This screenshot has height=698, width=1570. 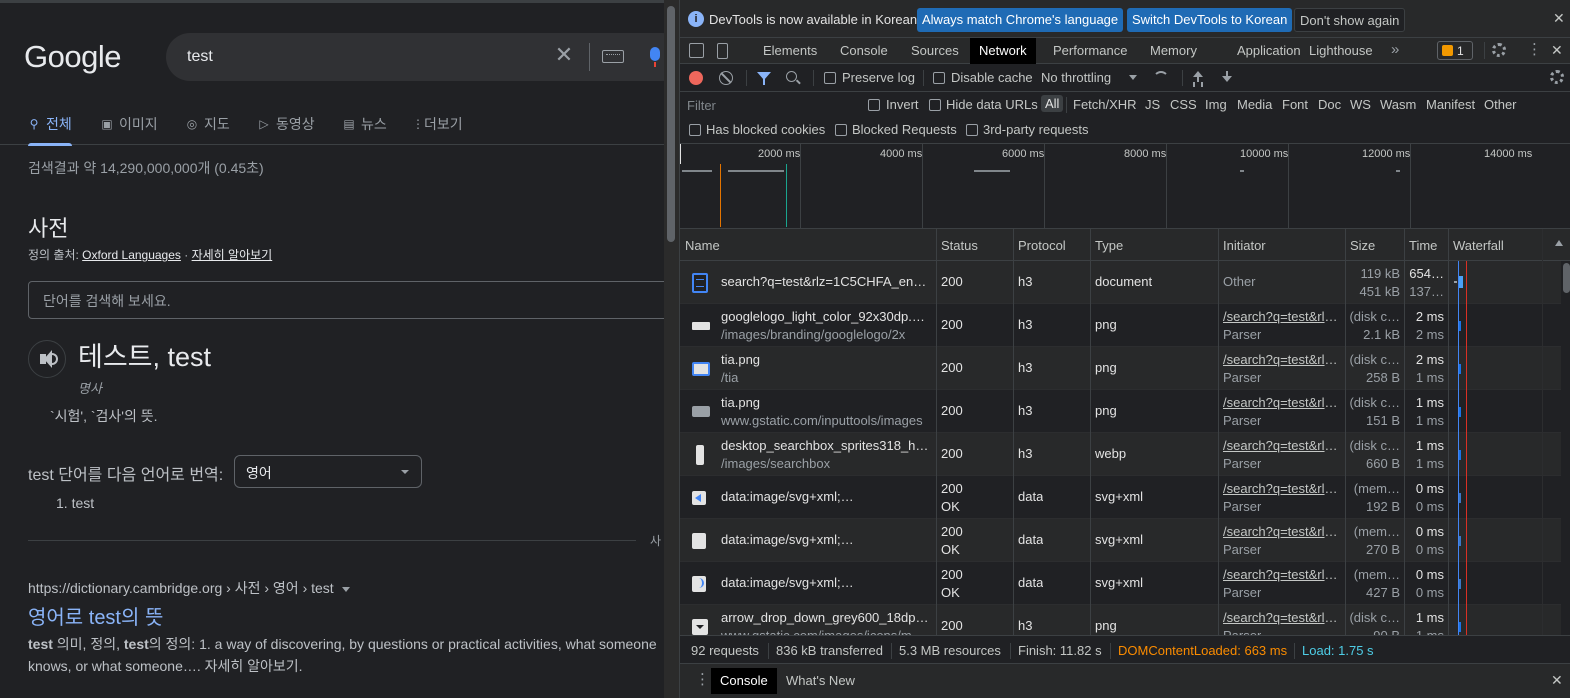 I want to click on filter-icon, so click(x=764, y=78).